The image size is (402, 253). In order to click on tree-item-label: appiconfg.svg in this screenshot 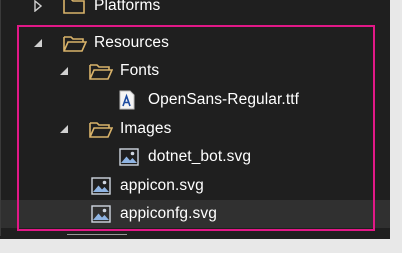, I will do `click(168, 213)`.